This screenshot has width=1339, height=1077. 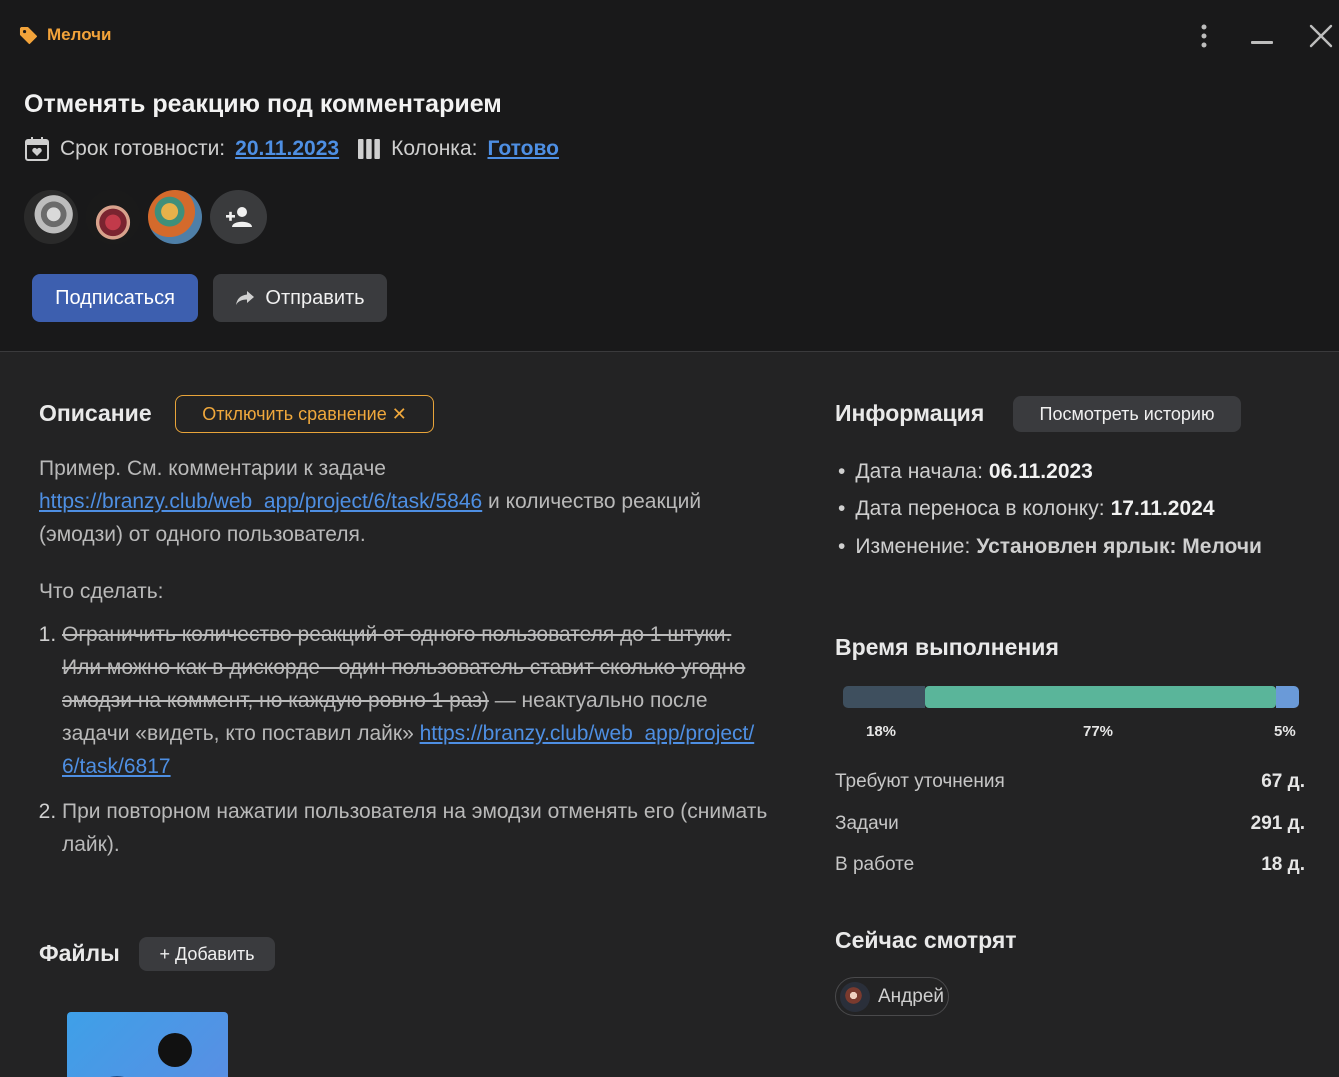 What do you see at coordinates (881, 731) in the screenshot?
I see `percent-label: 18%` at bounding box center [881, 731].